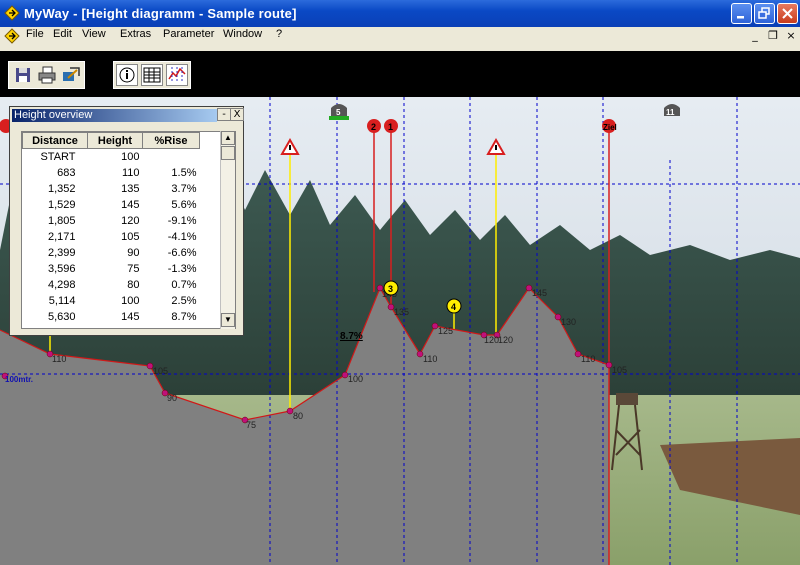 The height and width of the screenshot is (565, 800). I want to click on column-header-distance: Distance, so click(55, 140).